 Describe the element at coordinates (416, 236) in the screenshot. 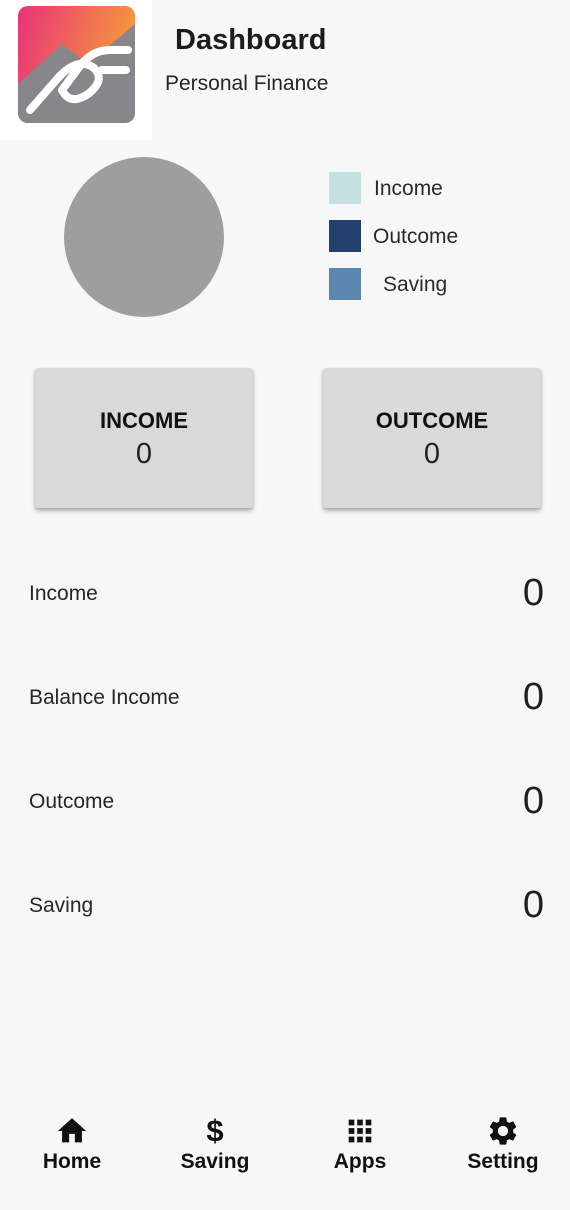

I see `legend-label-outcome: Outcome` at that location.